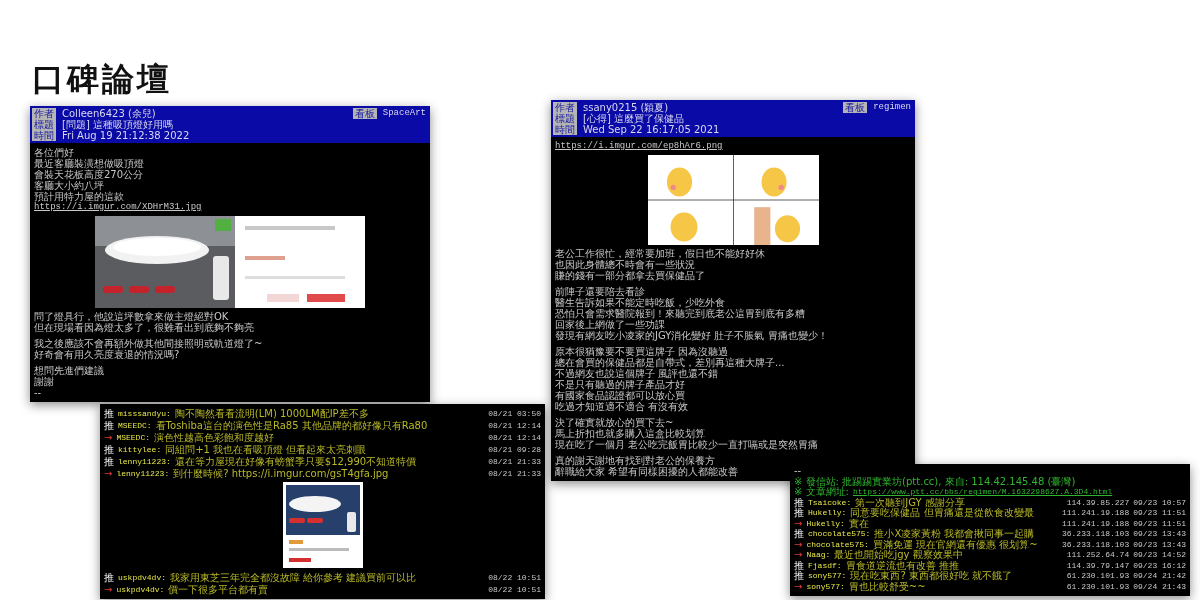 The width and height of the screenshot is (1200, 600). I want to click on comment-ip: 111.252.64.74, so click(1098, 555).